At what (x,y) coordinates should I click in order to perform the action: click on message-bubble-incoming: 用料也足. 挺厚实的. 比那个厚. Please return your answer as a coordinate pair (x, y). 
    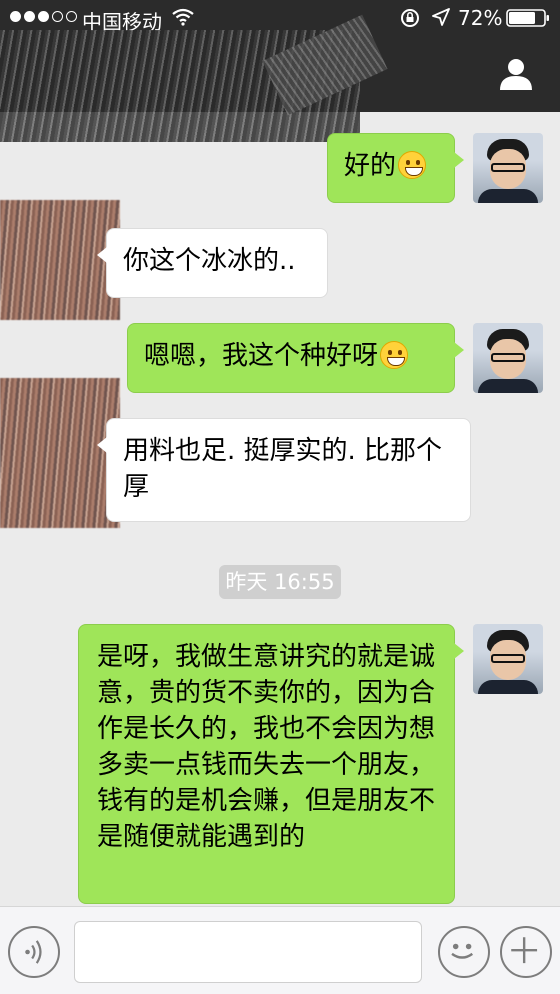
    Looking at the image, I should click on (284, 470).